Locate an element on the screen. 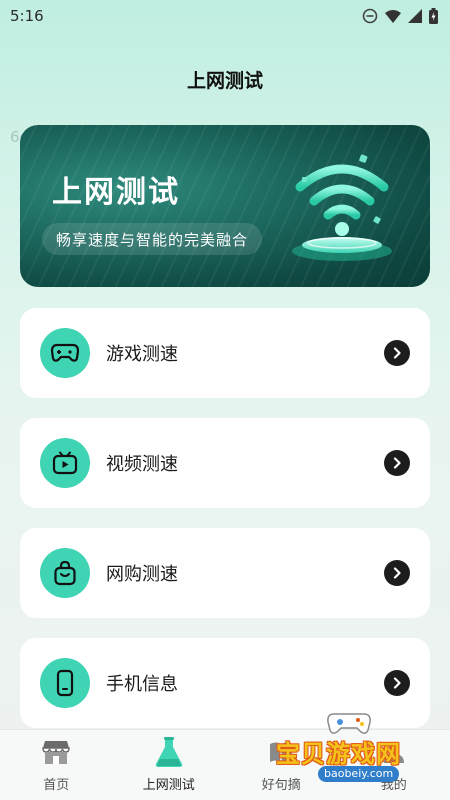 The height and width of the screenshot is (800, 450). menu-item-label: 游戏测速 is located at coordinates (142, 354).